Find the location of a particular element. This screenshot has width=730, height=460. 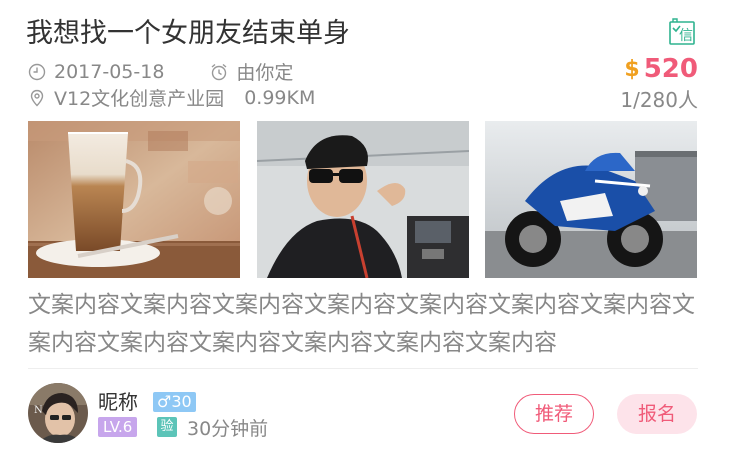

avatar: N is located at coordinates (58, 413).